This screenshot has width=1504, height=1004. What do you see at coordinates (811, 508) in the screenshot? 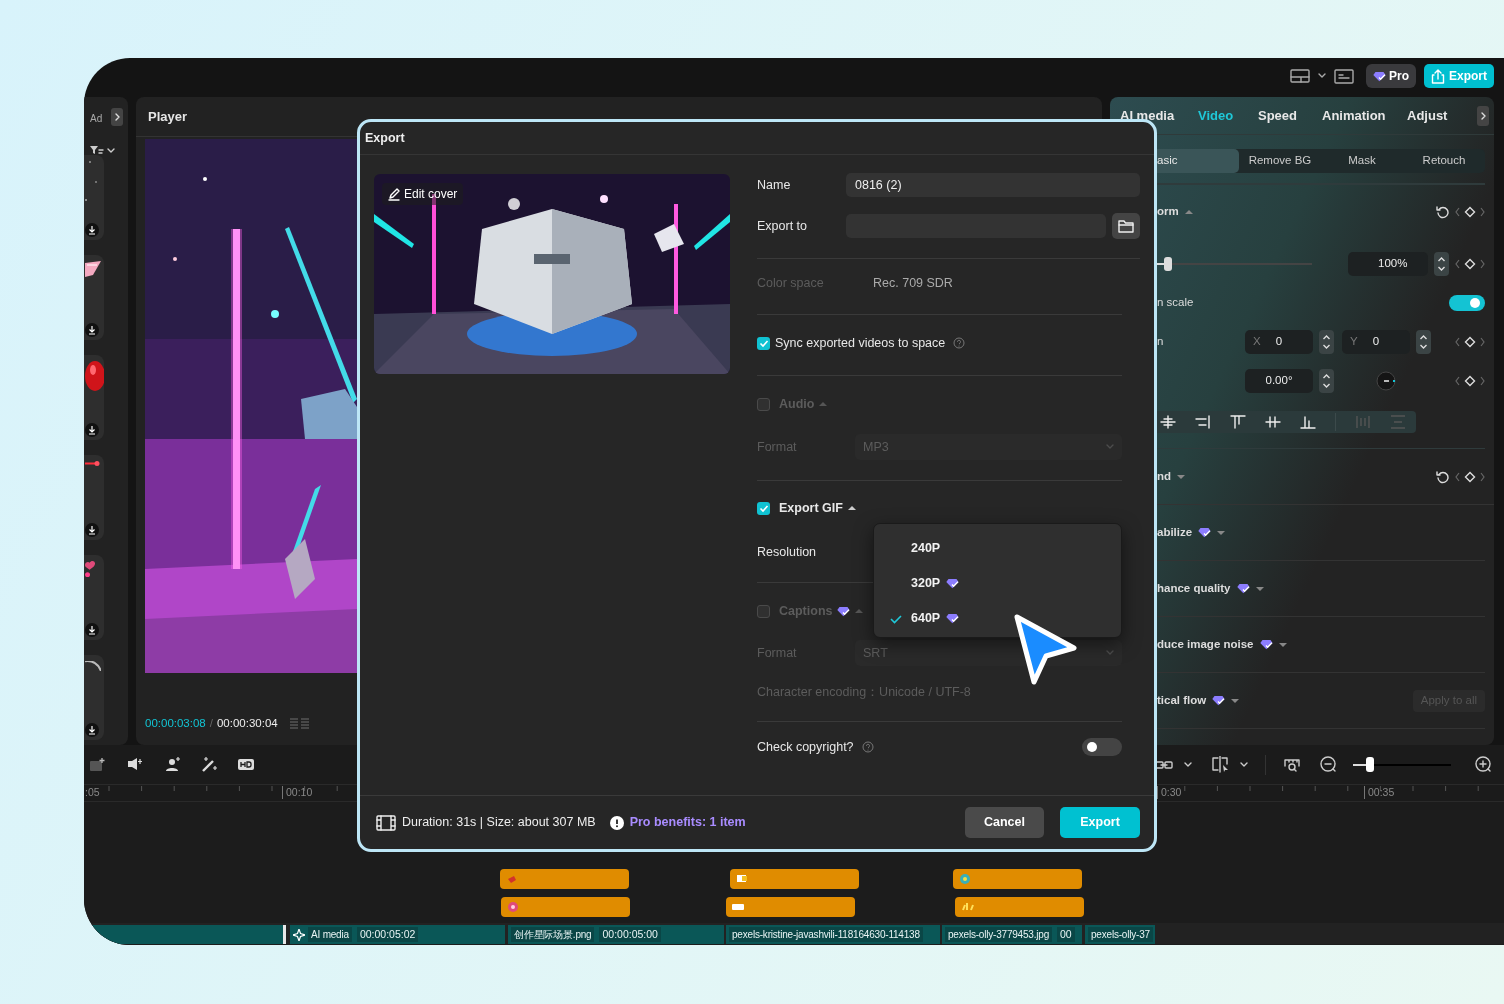
I see `section-title: Export GIF` at bounding box center [811, 508].